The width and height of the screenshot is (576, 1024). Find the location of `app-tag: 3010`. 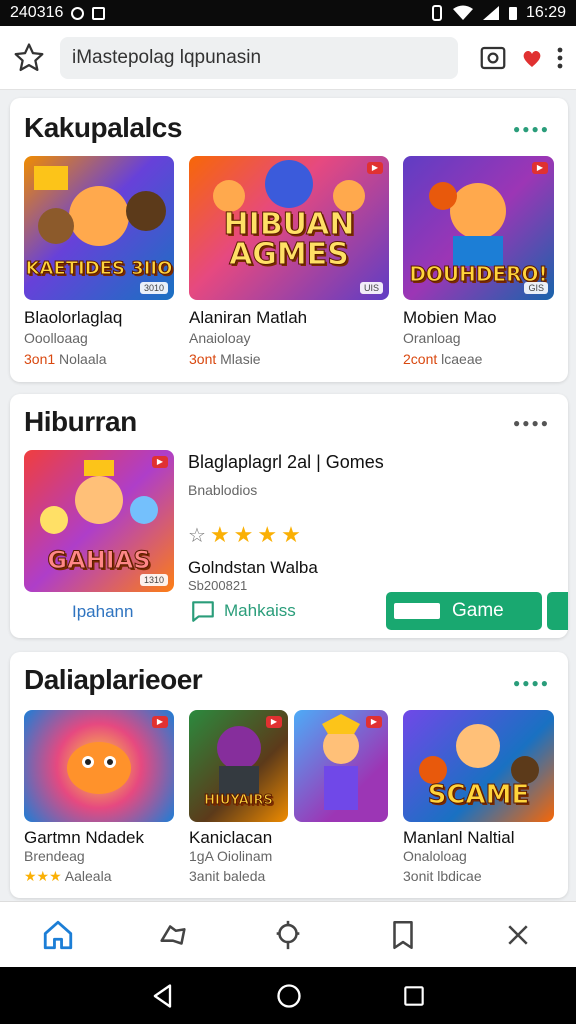

app-tag: 3010 is located at coordinates (153, 288).